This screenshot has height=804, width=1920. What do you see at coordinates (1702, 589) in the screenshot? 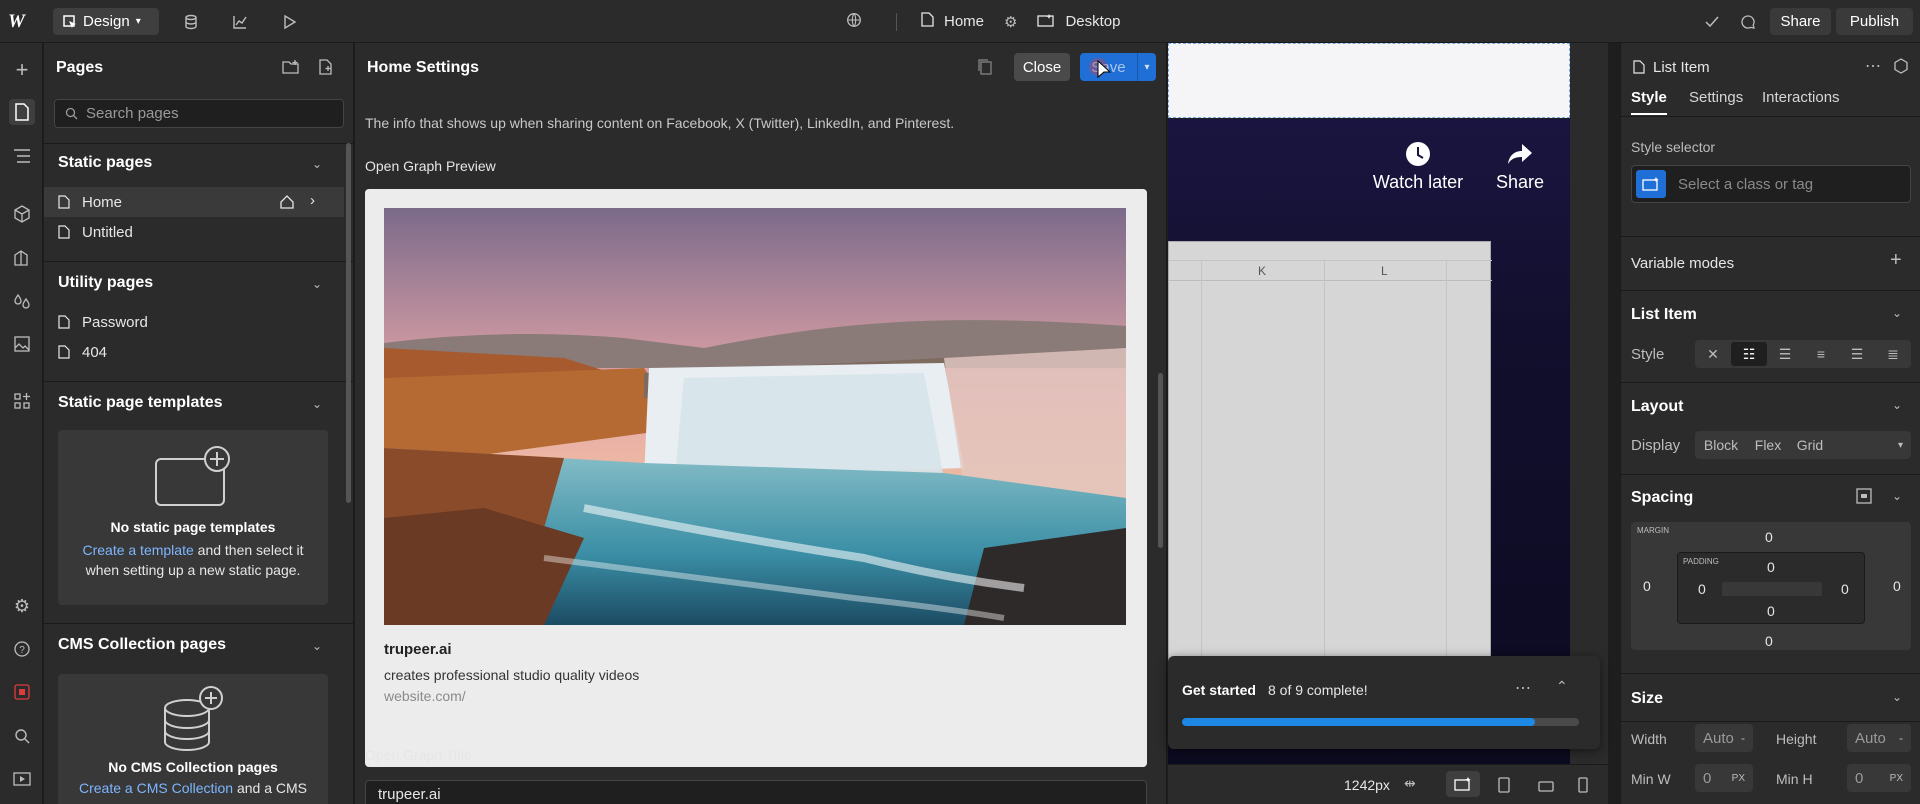
I see `padding-left-value: 0` at bounding box center [1702, 589].